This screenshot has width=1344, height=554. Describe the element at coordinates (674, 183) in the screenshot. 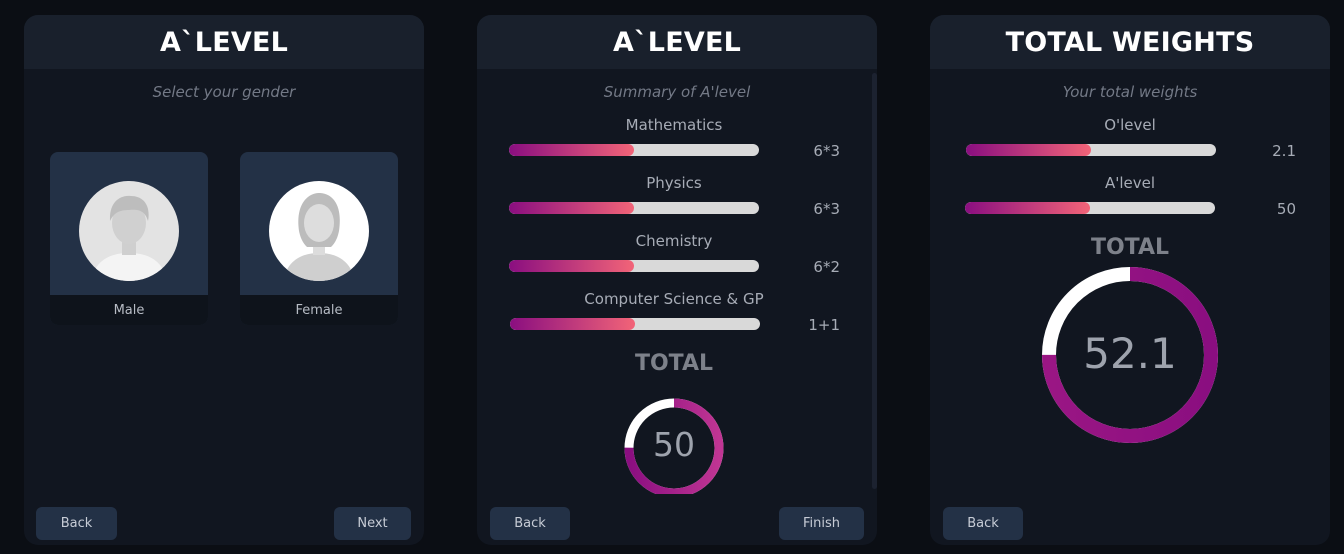

I see `subject-label: Physics` at that location.